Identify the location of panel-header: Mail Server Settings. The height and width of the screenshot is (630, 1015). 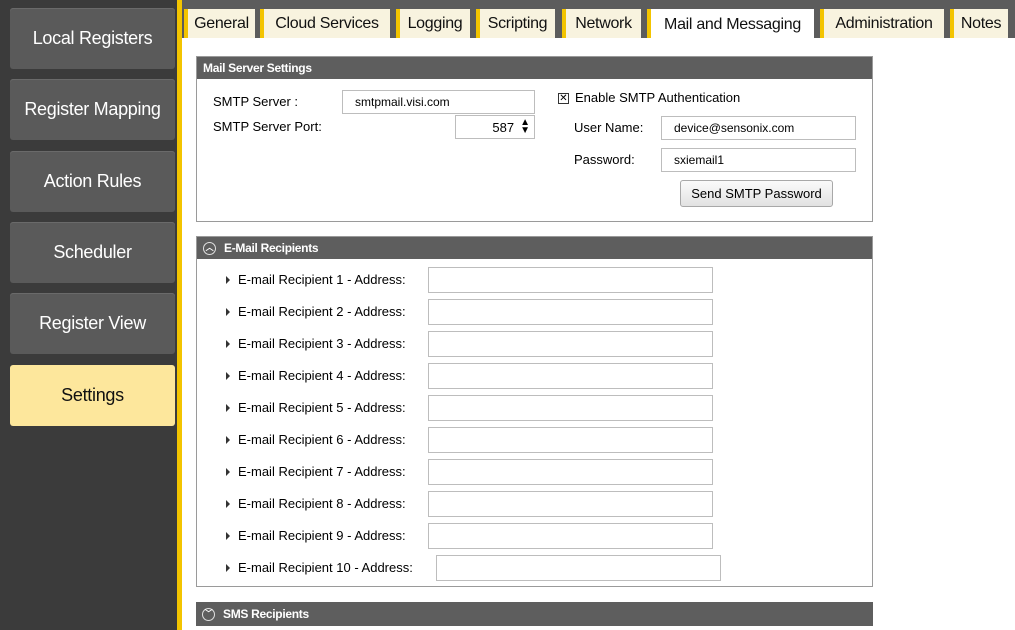
(534, 68).